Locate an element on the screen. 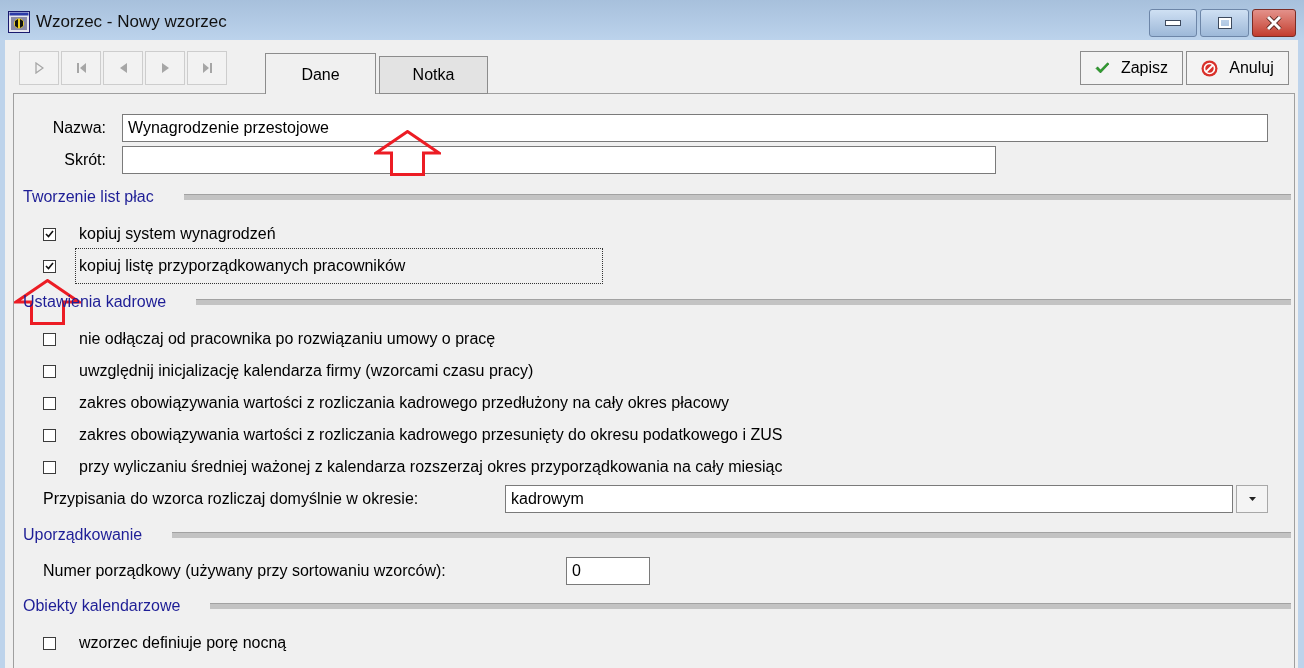  maximize-button is located at coordinates (1224, 23).